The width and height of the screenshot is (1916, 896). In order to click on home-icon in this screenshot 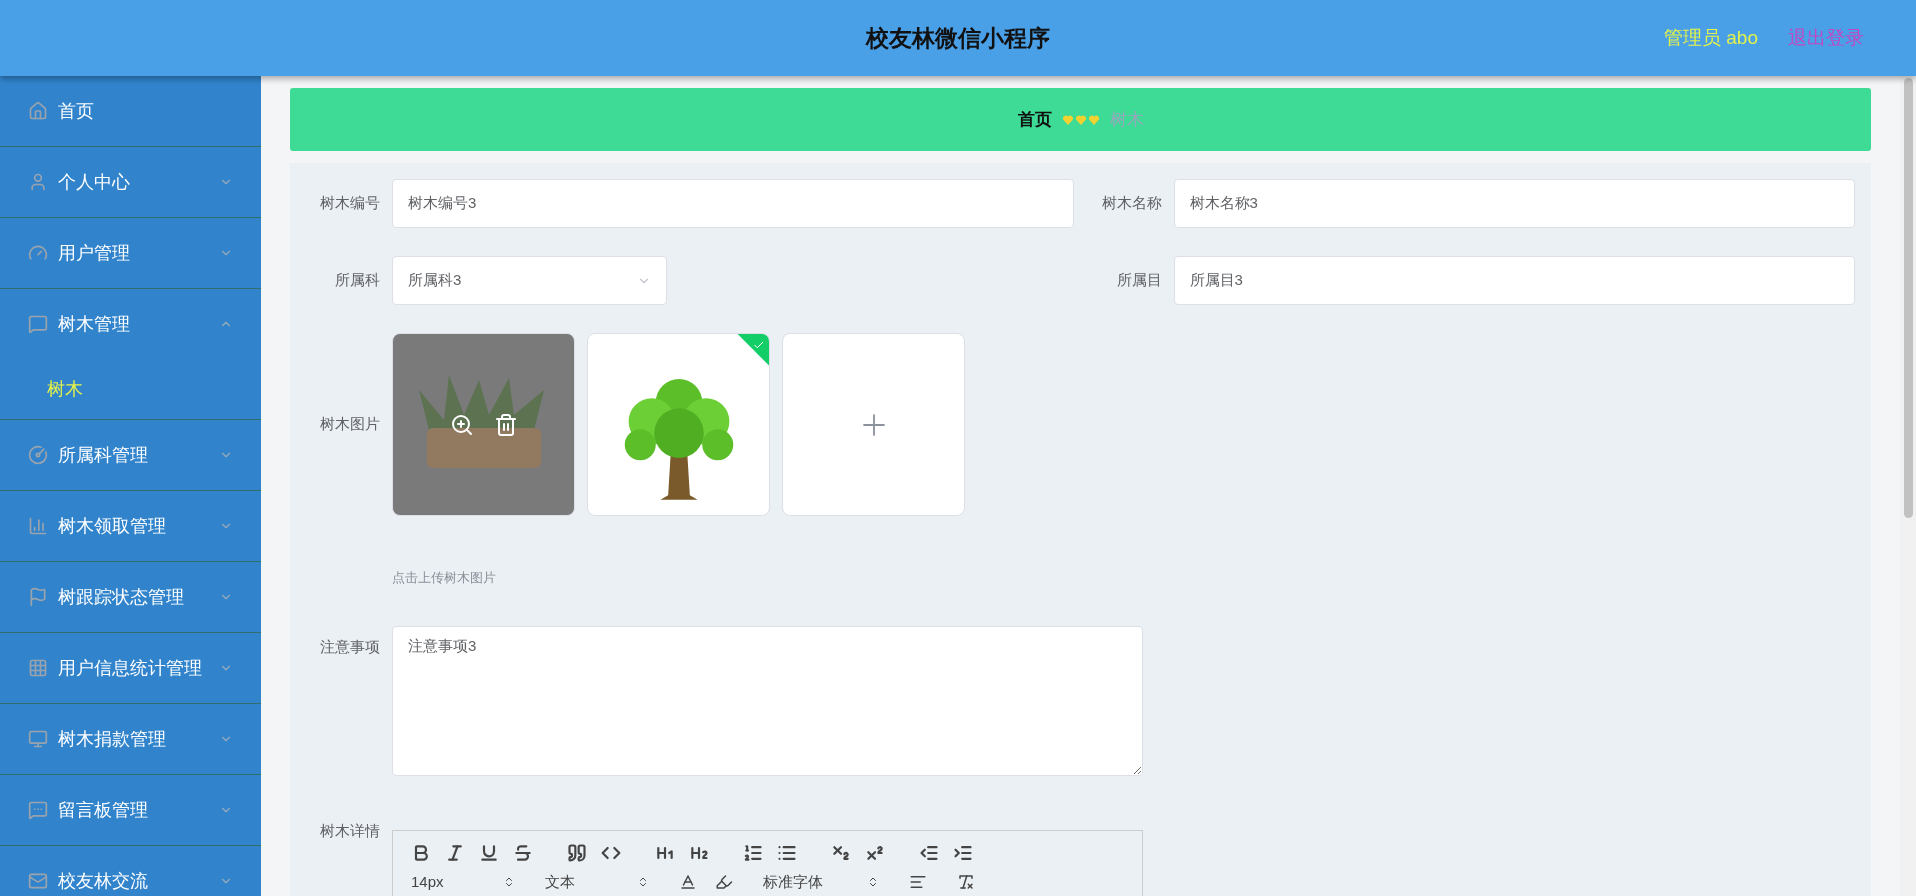, I will do `click(38, 111)`.